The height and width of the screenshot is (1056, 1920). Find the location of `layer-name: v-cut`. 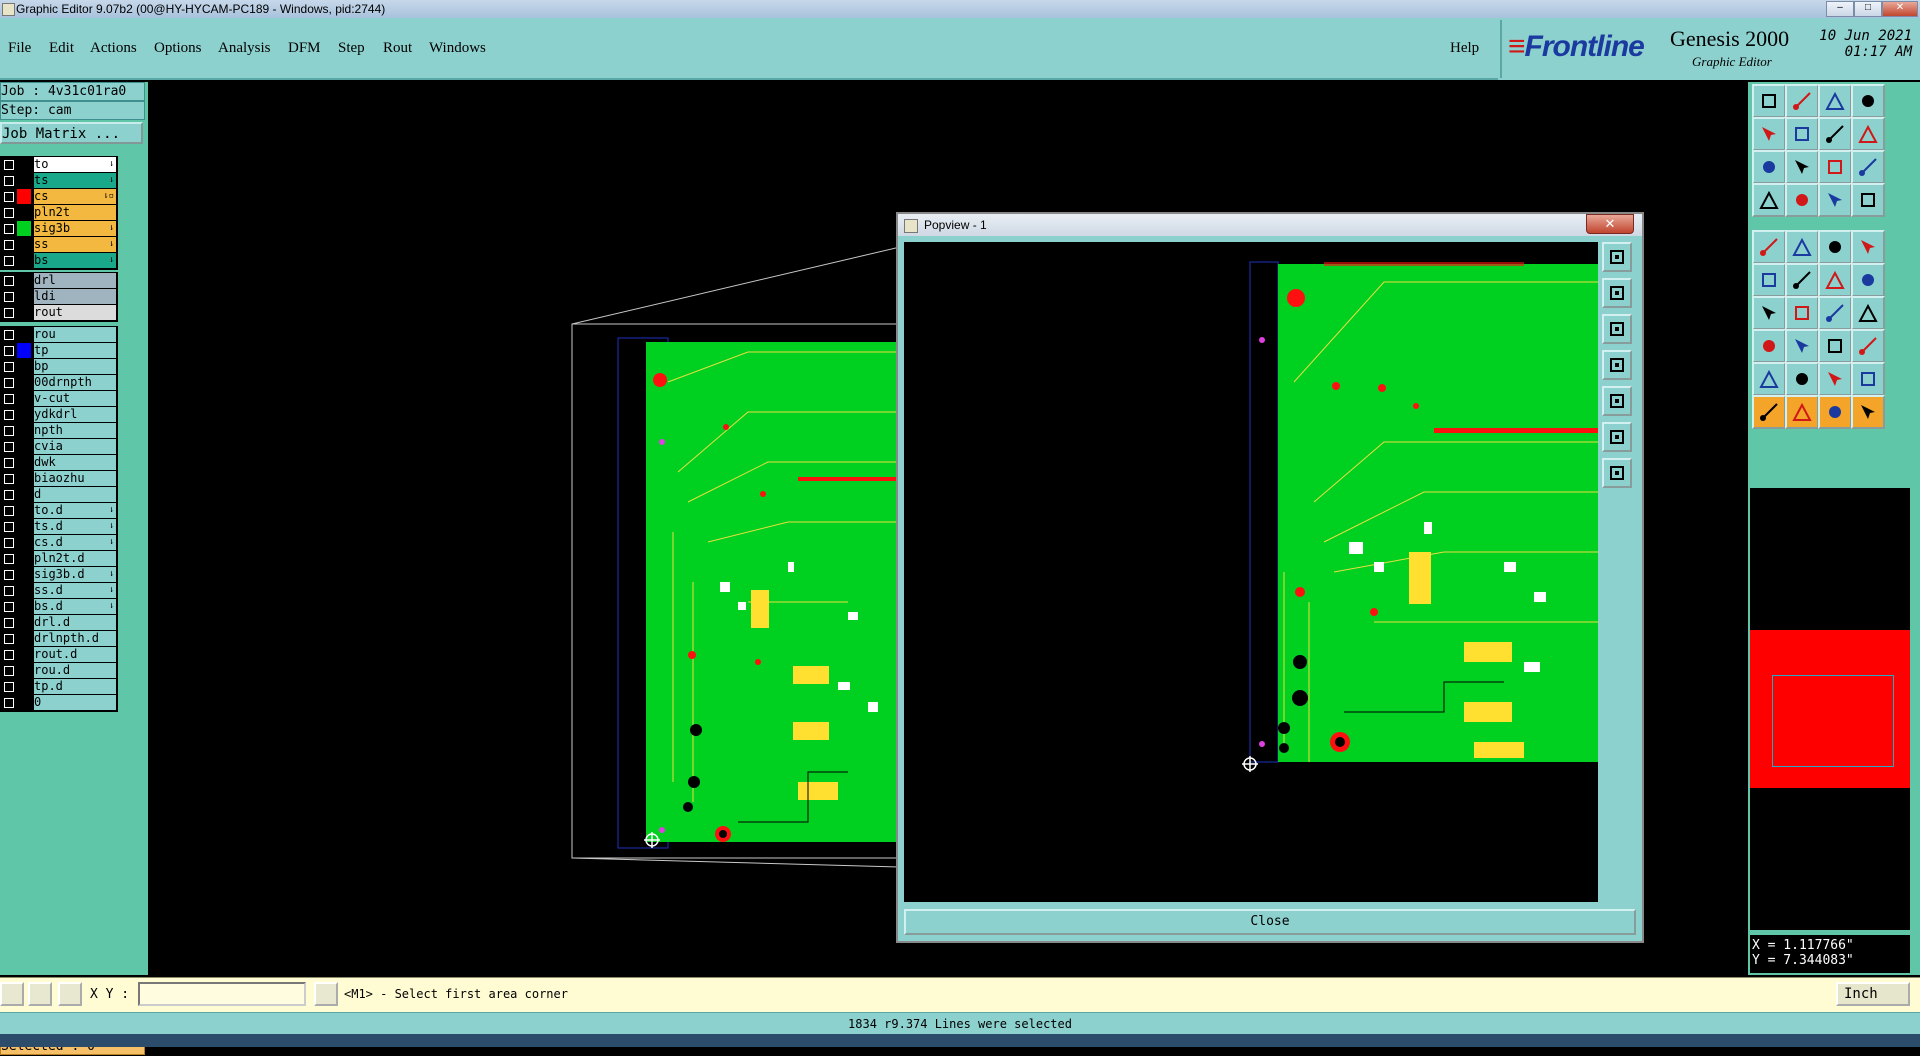

layer-name: v-cut is located at coordinates (75, 398).